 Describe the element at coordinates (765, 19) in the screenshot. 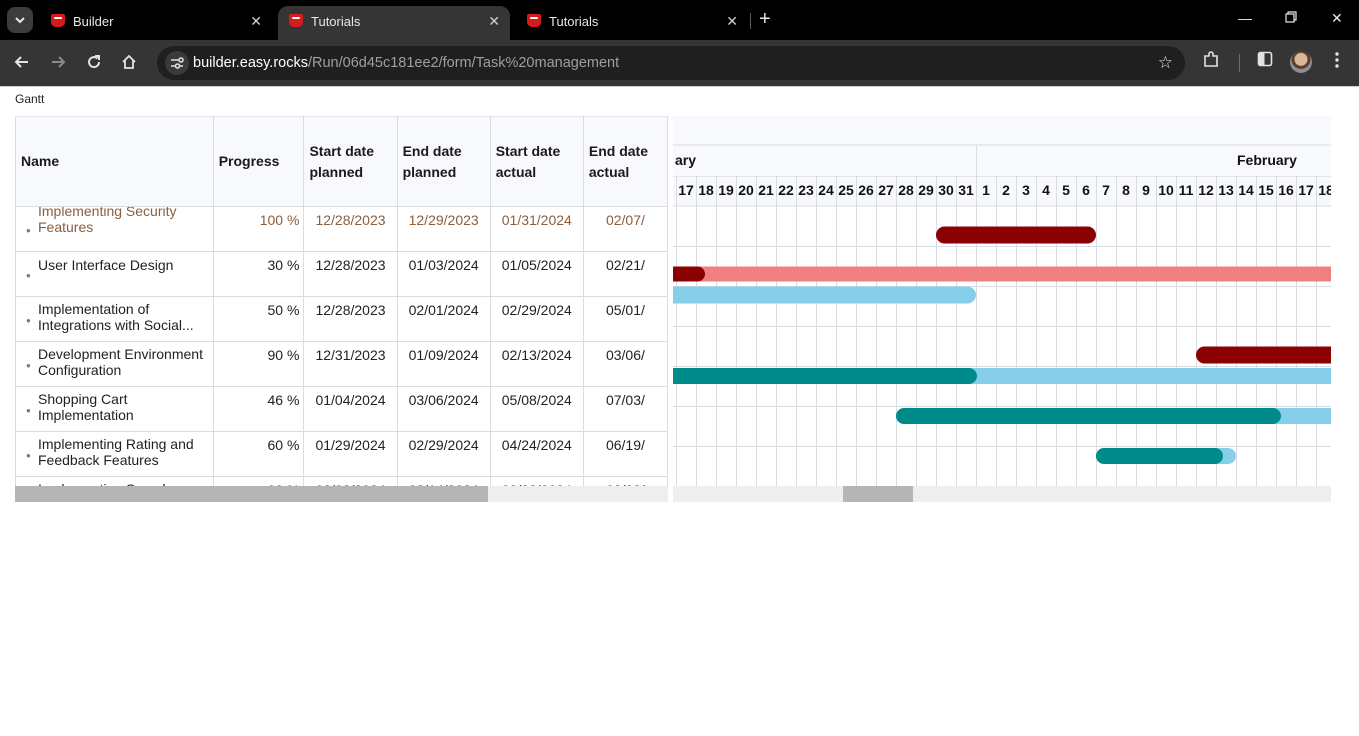

I see `new-tab-icon: +` at that location.